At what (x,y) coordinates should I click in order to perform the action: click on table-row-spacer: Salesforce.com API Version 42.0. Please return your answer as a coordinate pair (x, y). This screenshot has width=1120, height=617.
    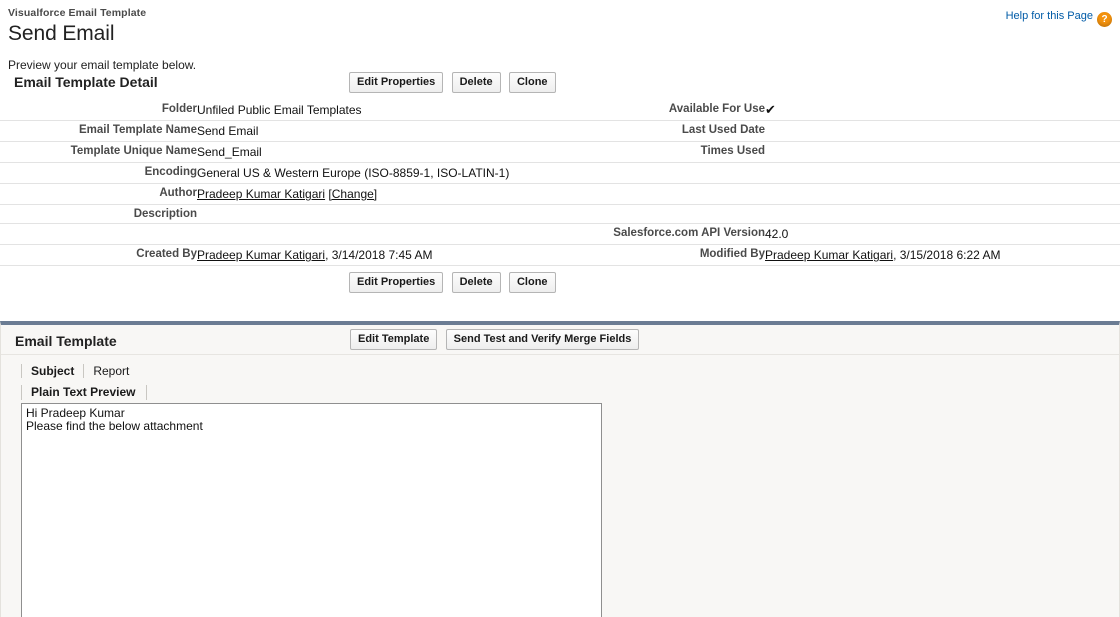
    Looking at the image, I should click on (560, 234).